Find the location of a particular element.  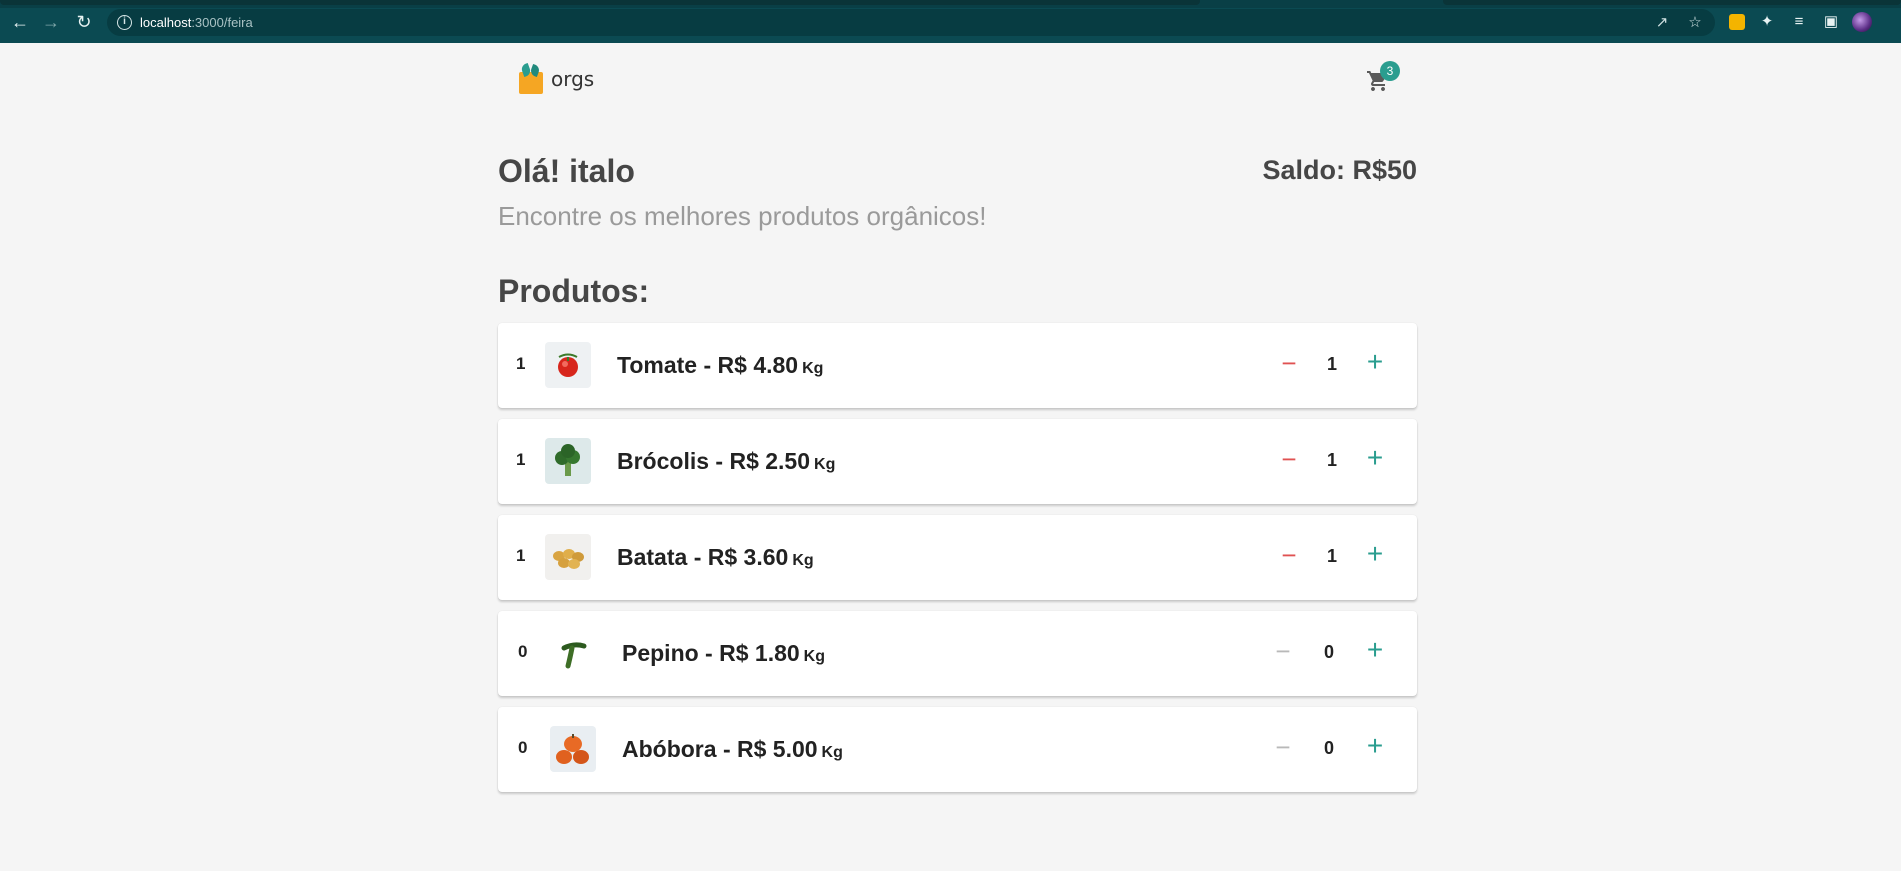

product-card-potato: 1 Batata - R$ 3.60 Kg − 1 + is located at coordinates (957, 557).